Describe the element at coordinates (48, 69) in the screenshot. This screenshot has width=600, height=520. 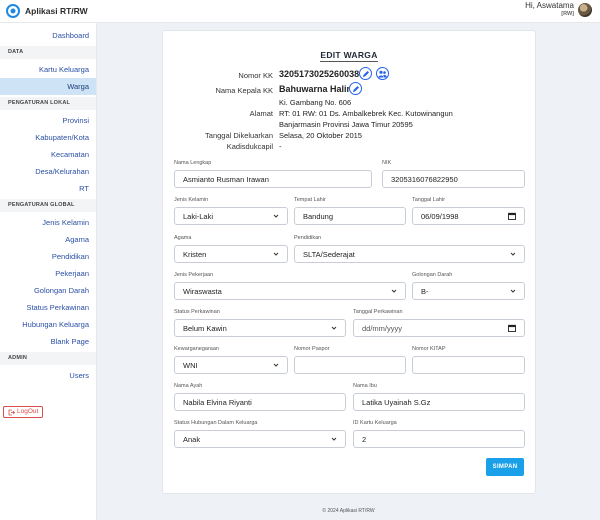
I see `sidebar-item-kartu-keluarga: Kartu Keluarga` at that location.